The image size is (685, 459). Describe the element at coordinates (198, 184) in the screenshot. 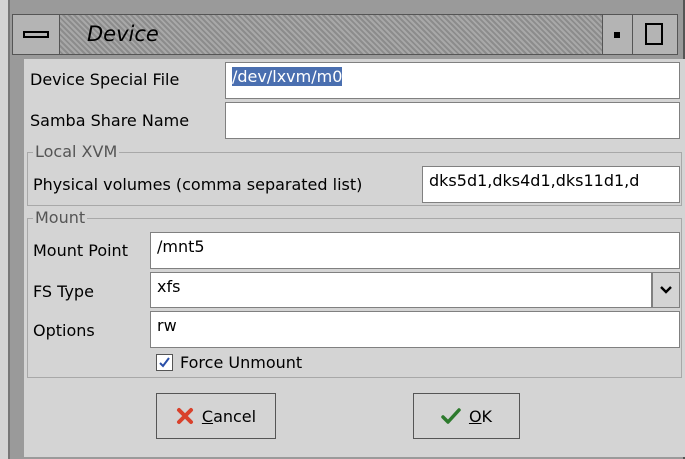

I see `physical-volumes-label: Physical volumes (comma separated list)` at that location.